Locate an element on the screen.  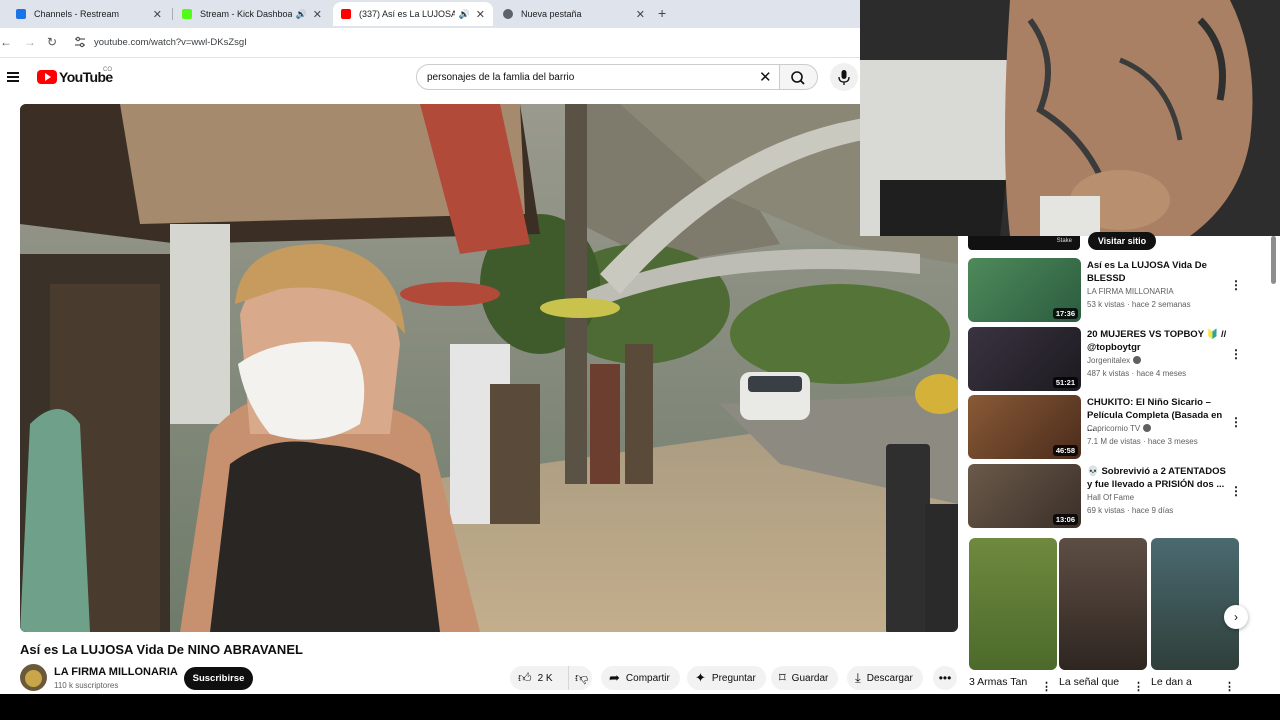
recommendation-title: Así es La LUJOSA Vida De BLESSD is located at coordinates (1157, 272).